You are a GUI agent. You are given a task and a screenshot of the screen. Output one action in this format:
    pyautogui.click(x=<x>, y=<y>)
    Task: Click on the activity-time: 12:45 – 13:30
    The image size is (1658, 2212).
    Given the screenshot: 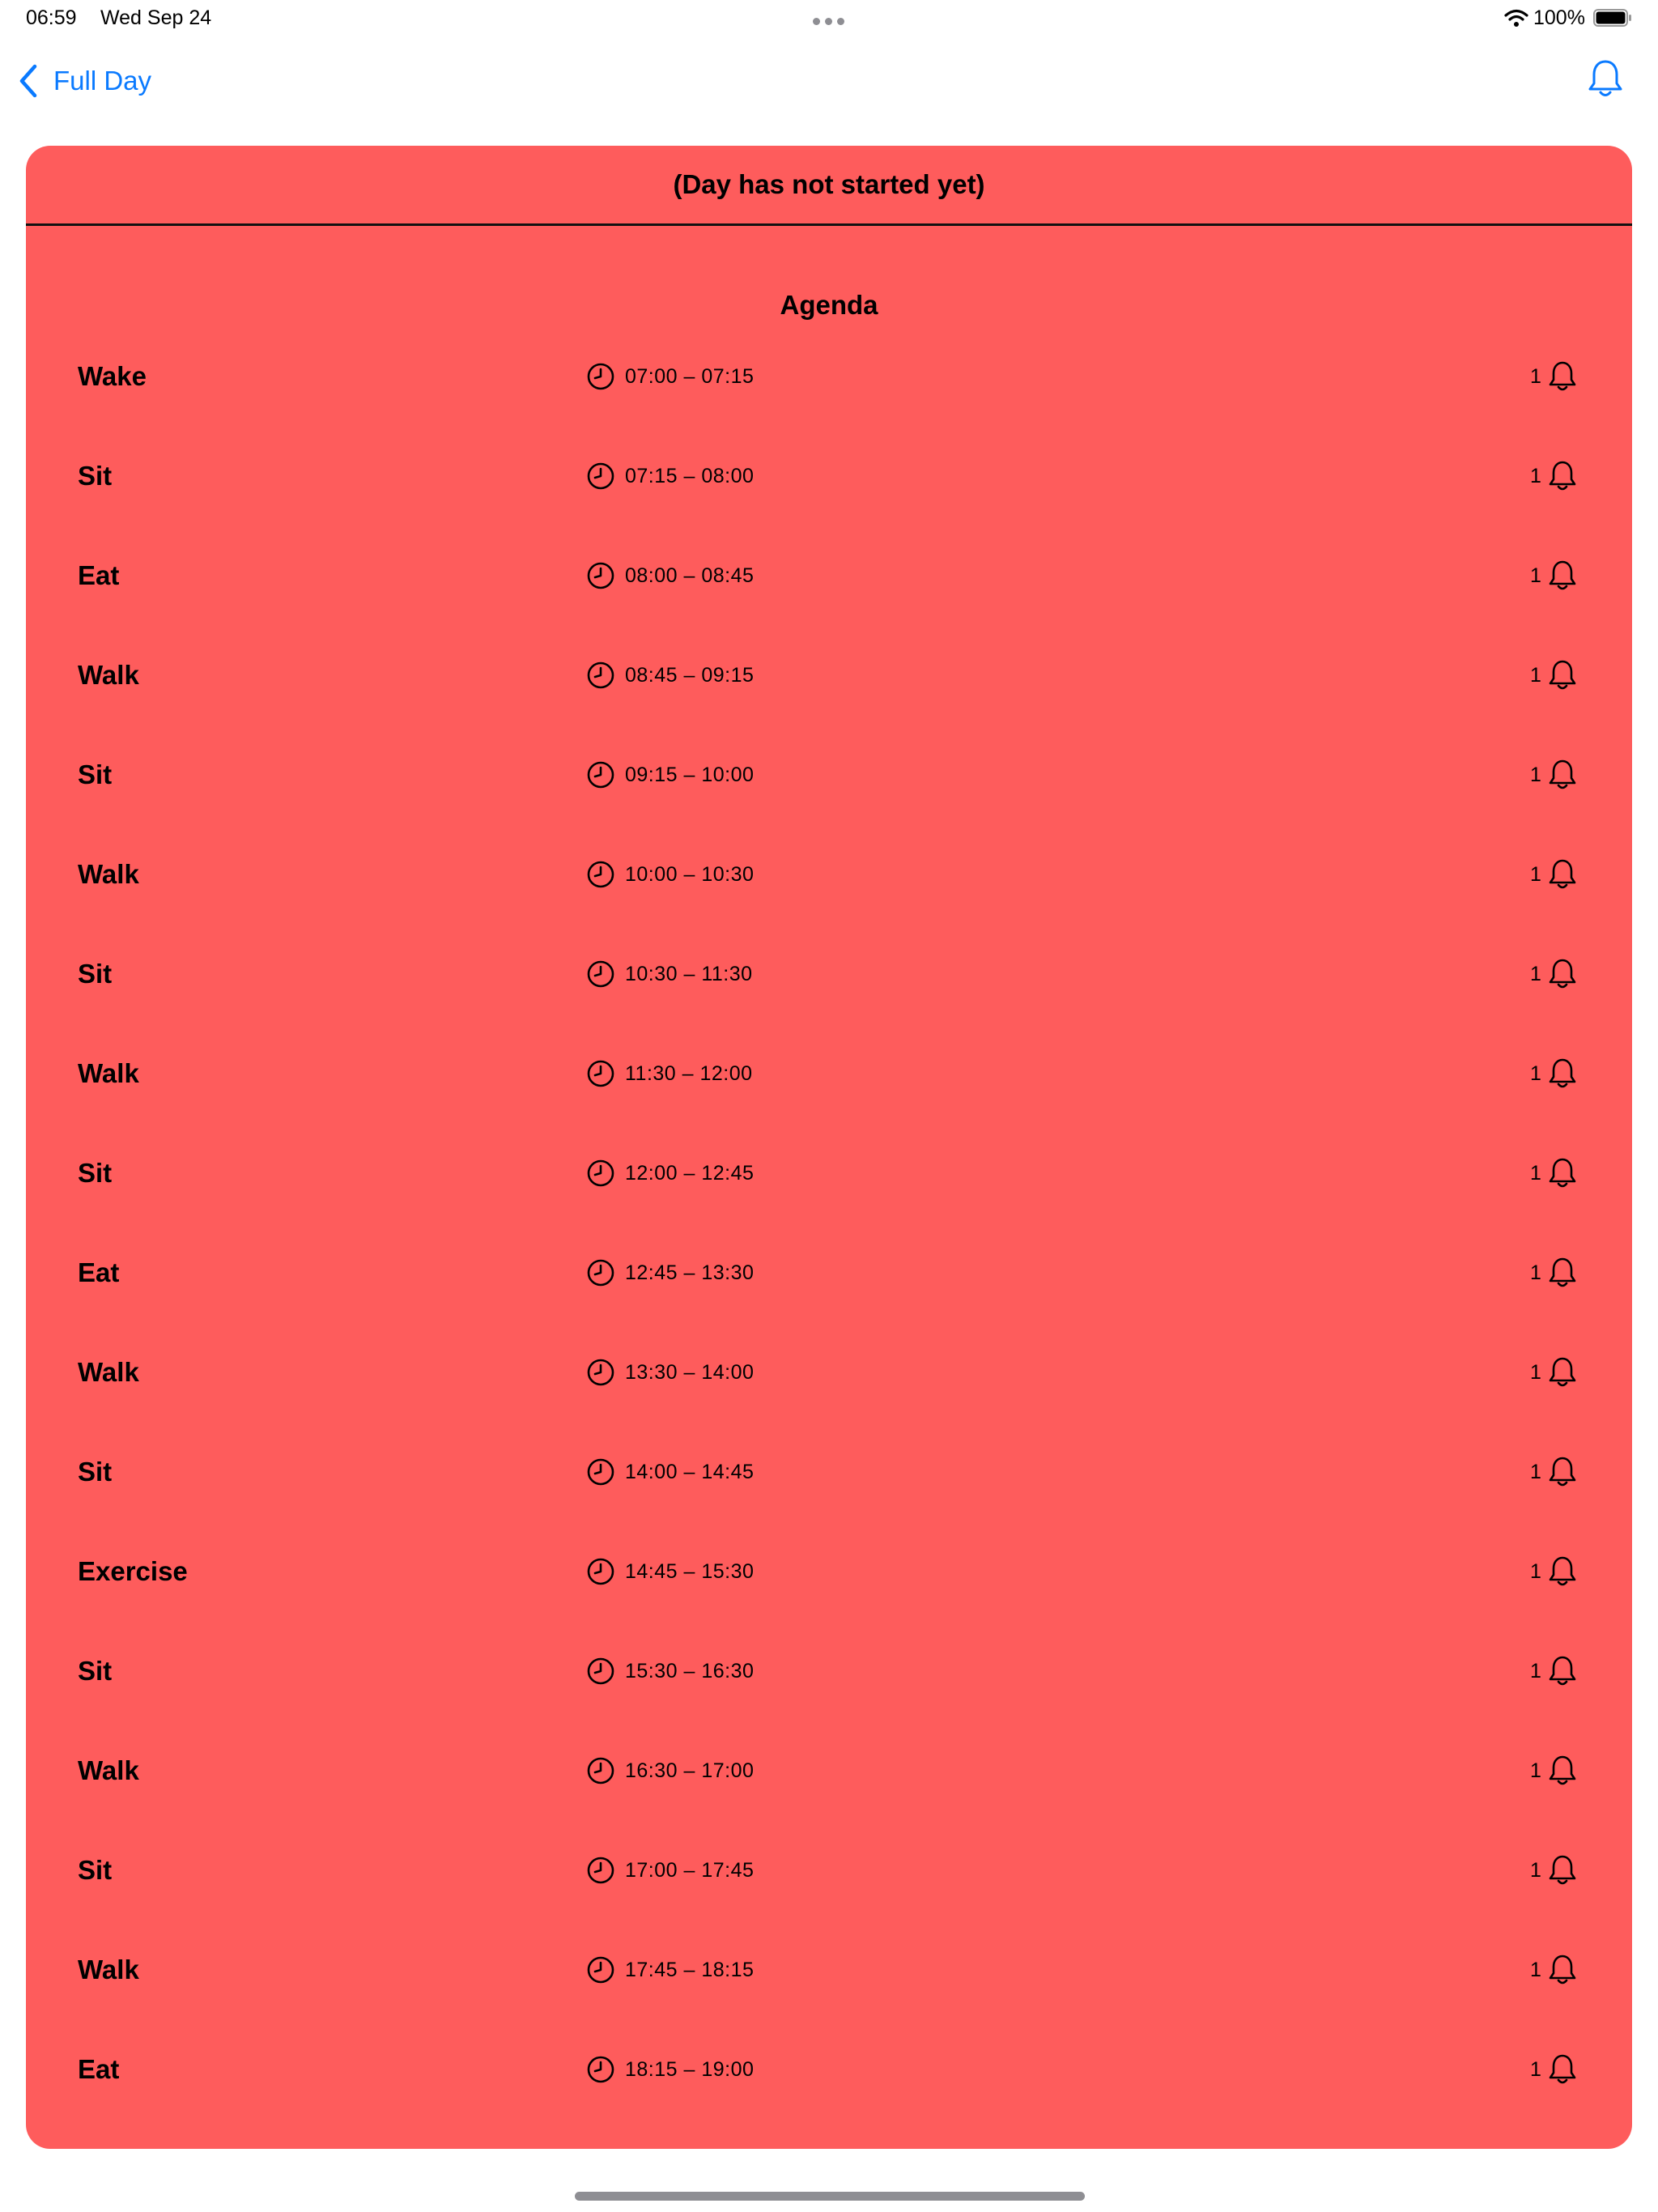 What is the action you would take?
    pyautogui.click(x=670, y=1273)
    